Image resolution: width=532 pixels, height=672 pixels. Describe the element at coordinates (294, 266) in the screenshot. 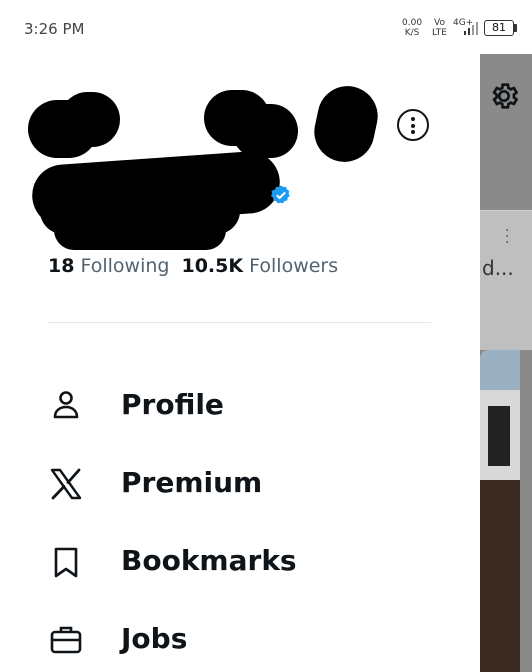

I see `followers-label: Followers` at that location.